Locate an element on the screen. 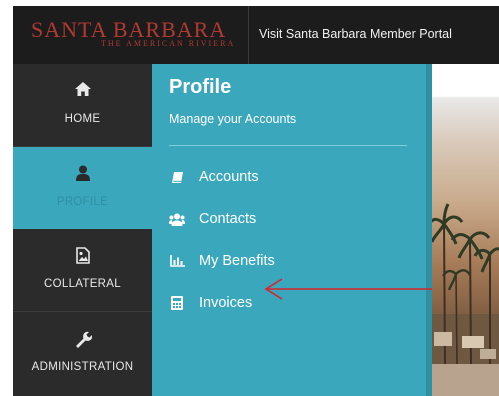 Image resolution: width=499 pixels, height=396 pixels. wrench-icon is located at coordinates (82, 340).